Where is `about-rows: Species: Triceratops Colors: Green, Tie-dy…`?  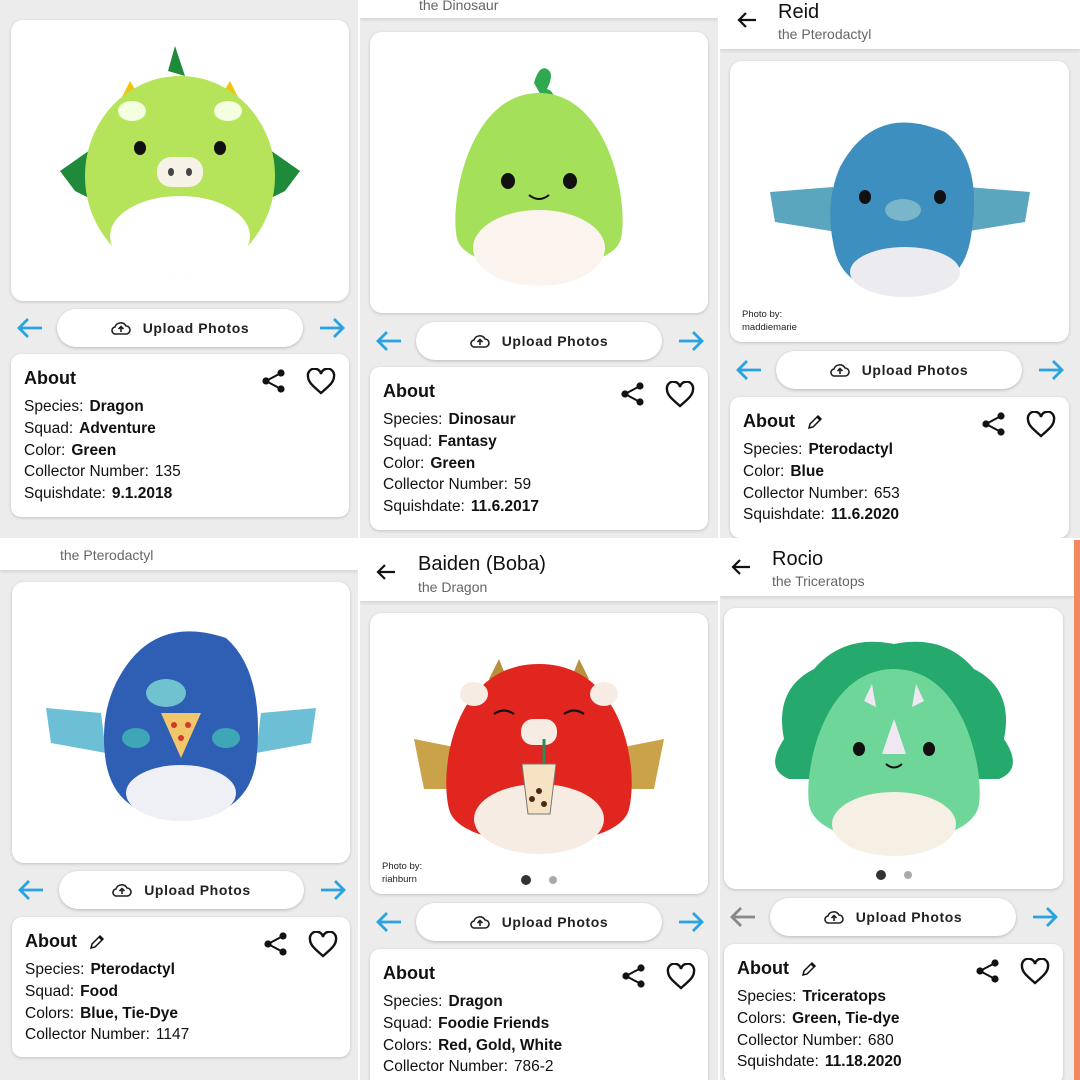
about-rows: Species: Triceratops Colors: Green, Tie-dy… is located at coordinates (819, 1029).